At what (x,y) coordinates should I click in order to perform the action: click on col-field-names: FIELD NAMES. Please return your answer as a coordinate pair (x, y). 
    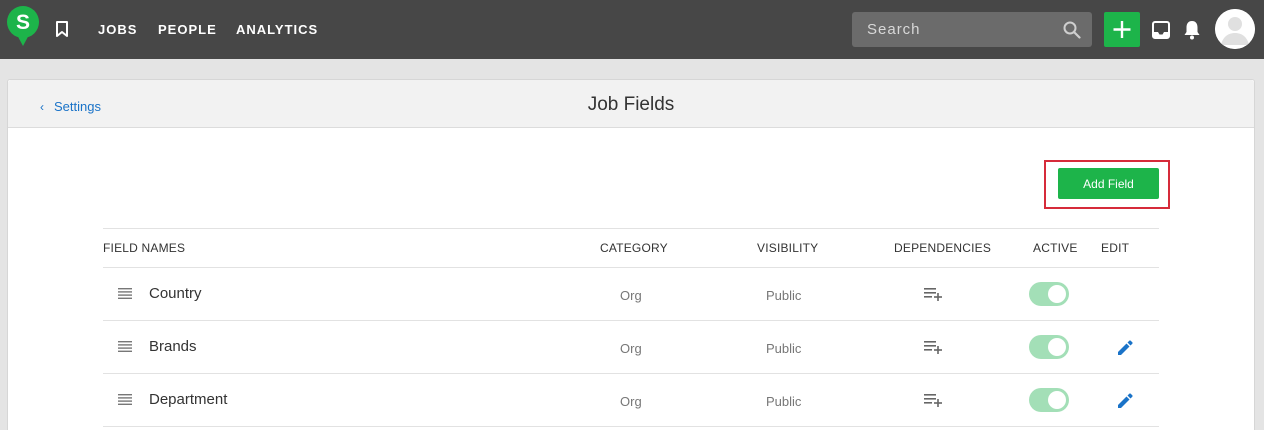
    Looking at the image, I should click on (144, 248).